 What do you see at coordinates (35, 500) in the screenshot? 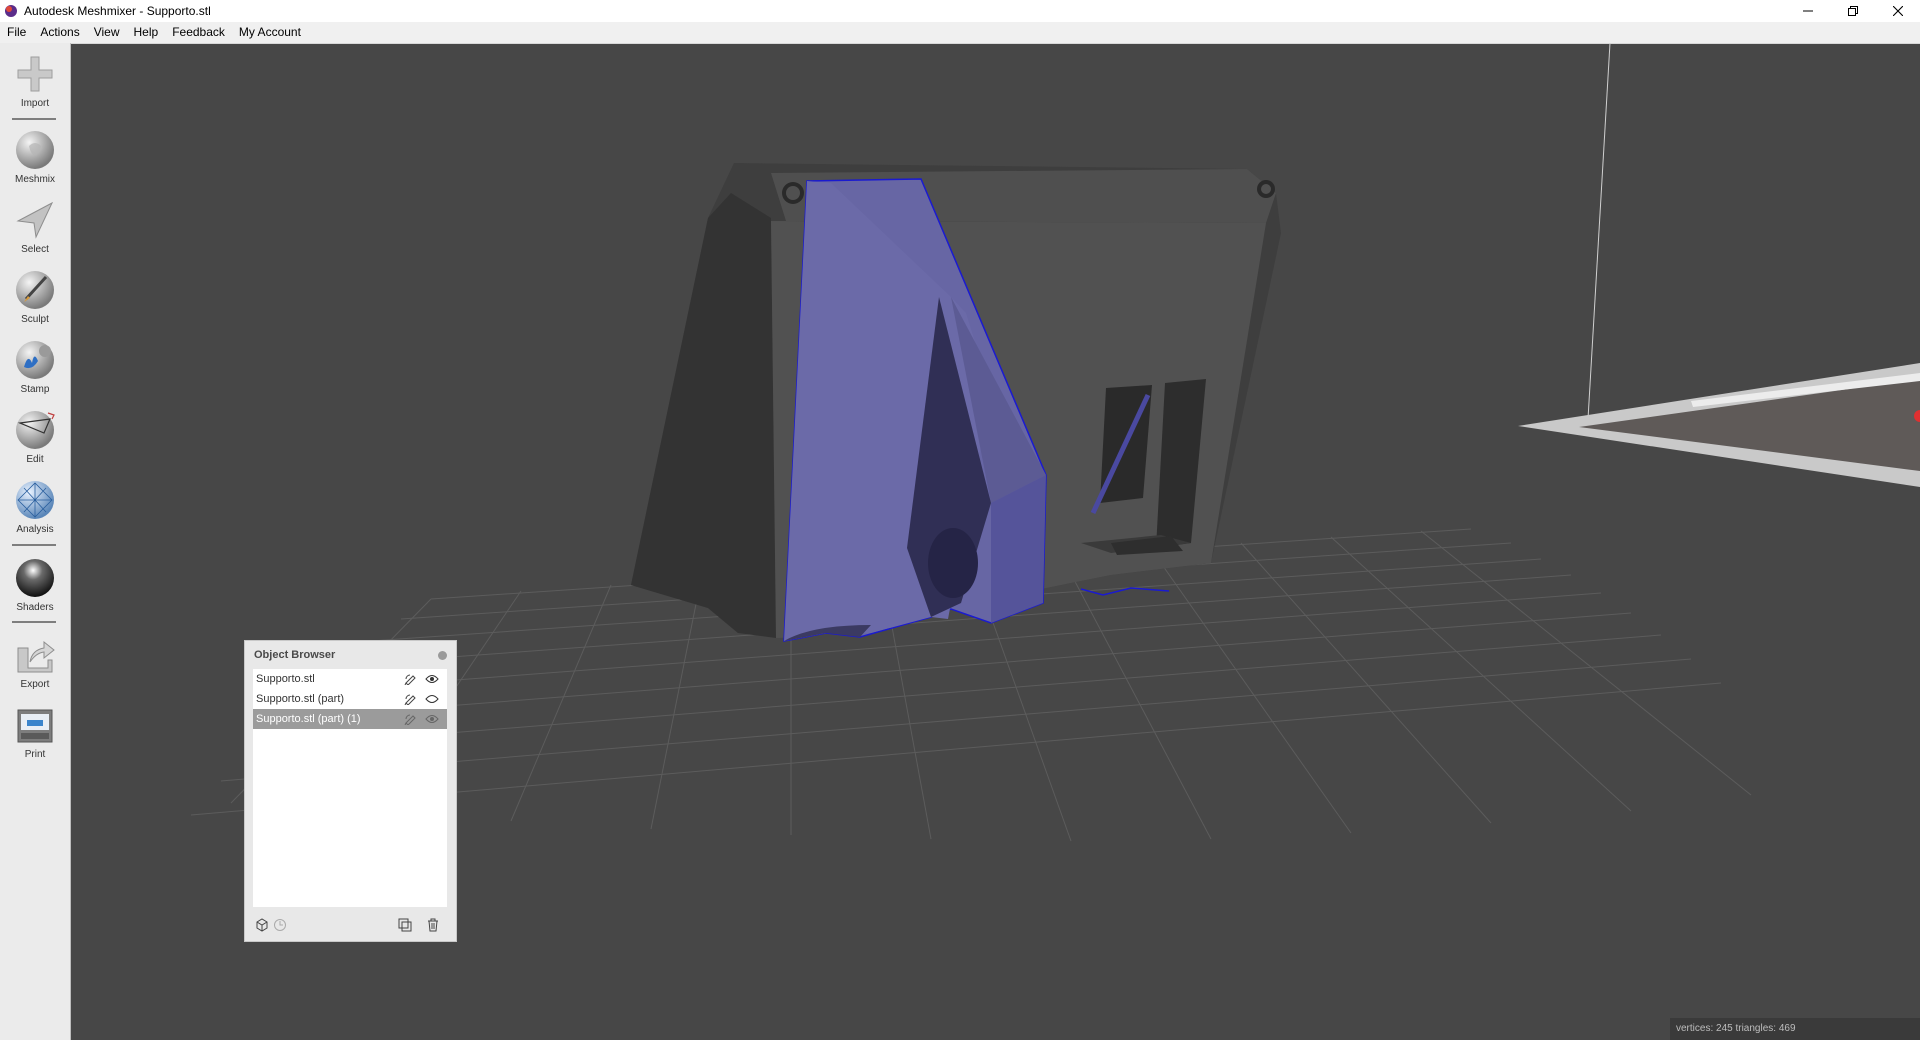
I see `analysis-sphere-icon` at bounding box center [35, 500].